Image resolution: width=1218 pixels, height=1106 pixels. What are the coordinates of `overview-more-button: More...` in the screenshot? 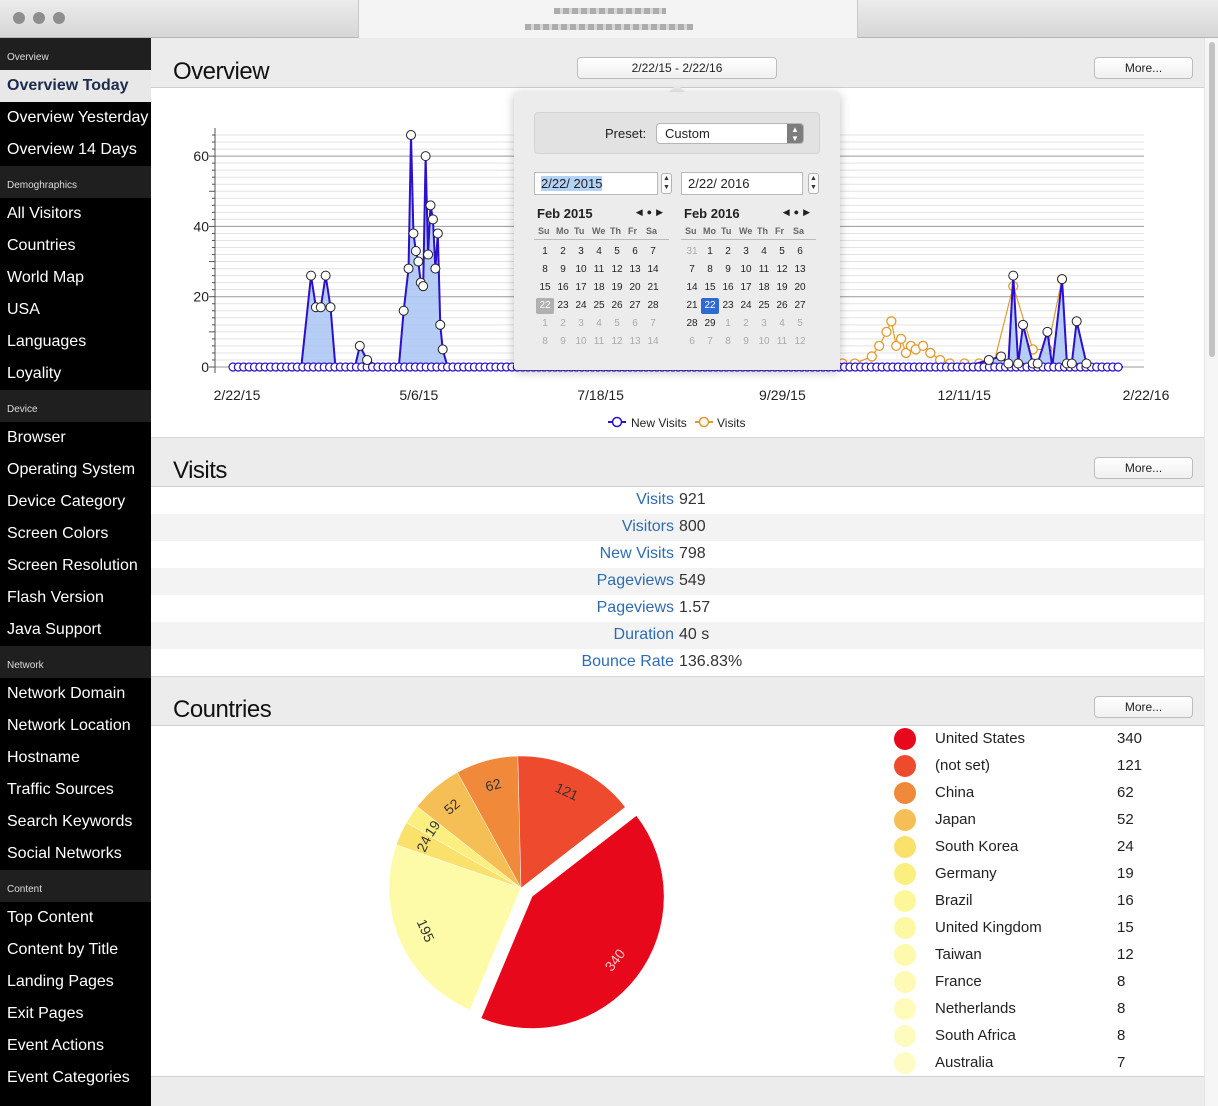 It's located at (1143, 68).